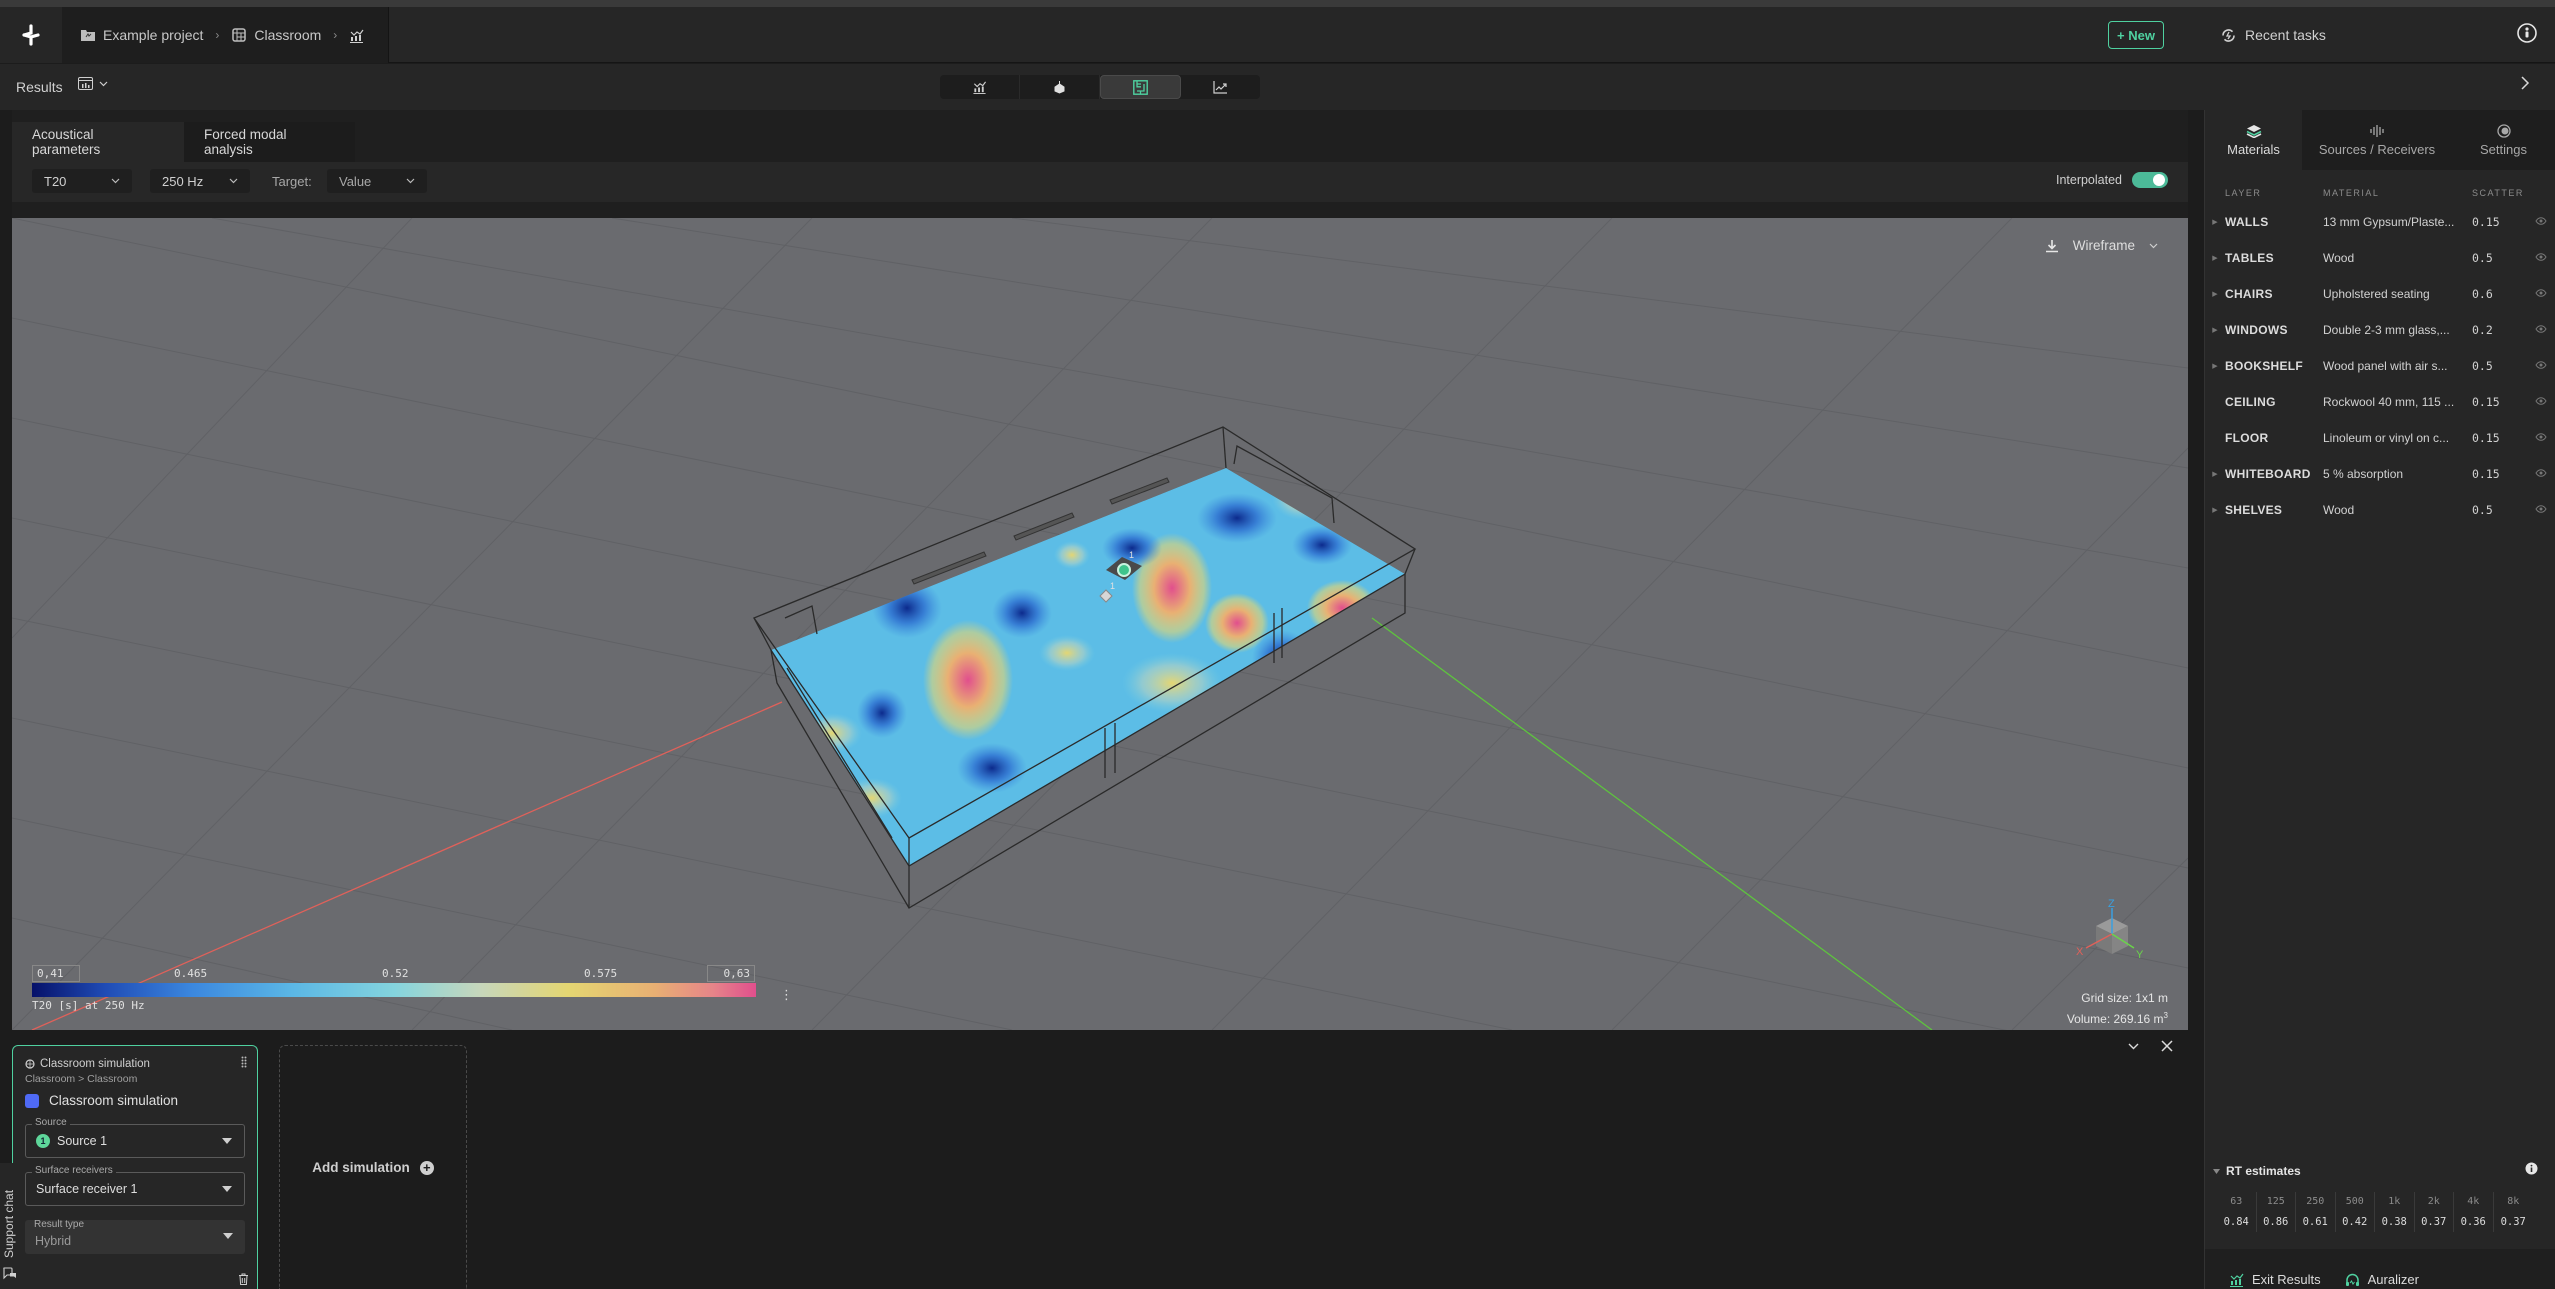 The height and width of the screenshot is (1289, 2555). I want to click on material-row: ▶ CHAIRS Upholstered seating 0.6, so click(2380, 294).